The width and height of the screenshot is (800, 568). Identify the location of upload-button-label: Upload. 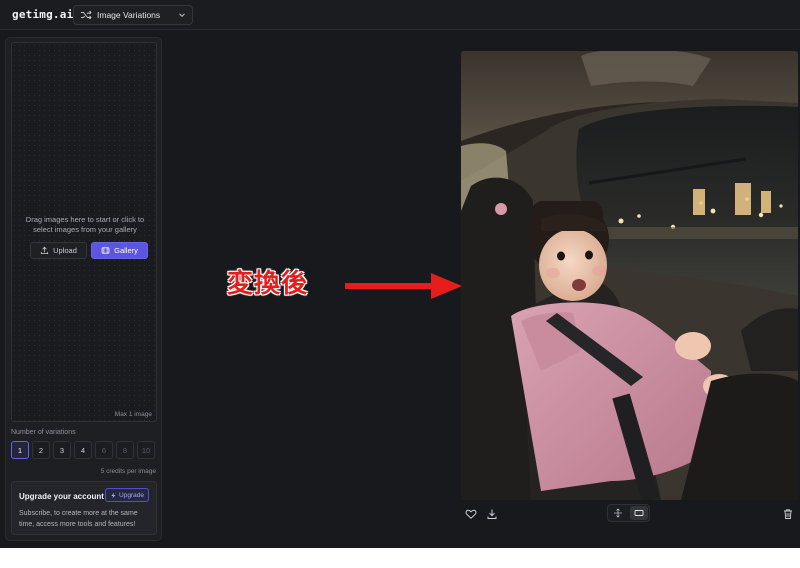
(65, 250).